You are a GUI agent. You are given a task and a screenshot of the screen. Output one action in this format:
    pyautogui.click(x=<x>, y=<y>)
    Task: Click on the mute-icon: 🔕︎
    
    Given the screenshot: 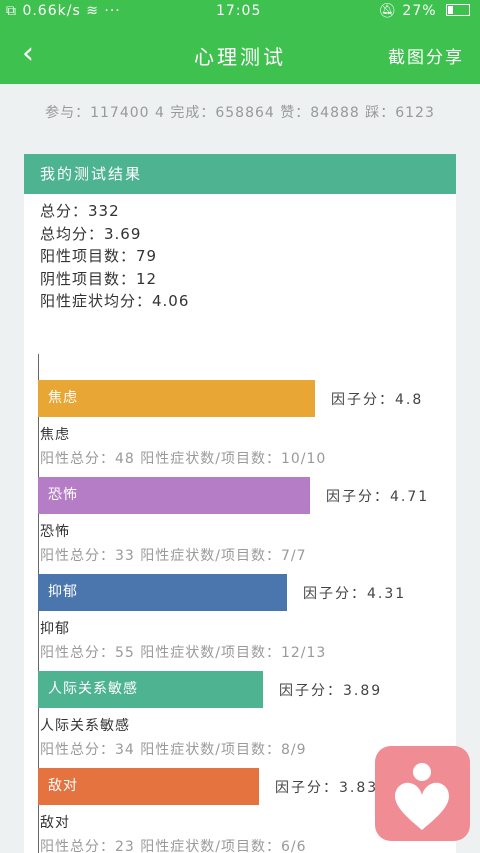 What is the action you would take?
    pyautogui.click(x=387, y=11)
    